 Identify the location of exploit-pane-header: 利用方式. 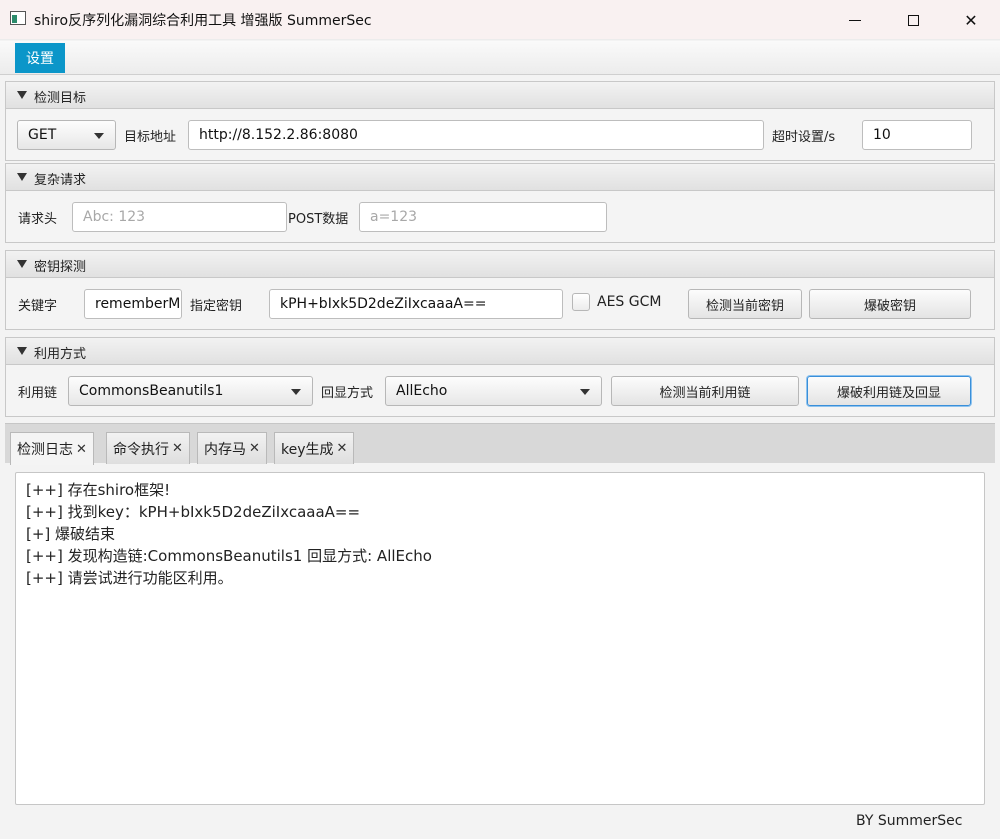
(500, 351).